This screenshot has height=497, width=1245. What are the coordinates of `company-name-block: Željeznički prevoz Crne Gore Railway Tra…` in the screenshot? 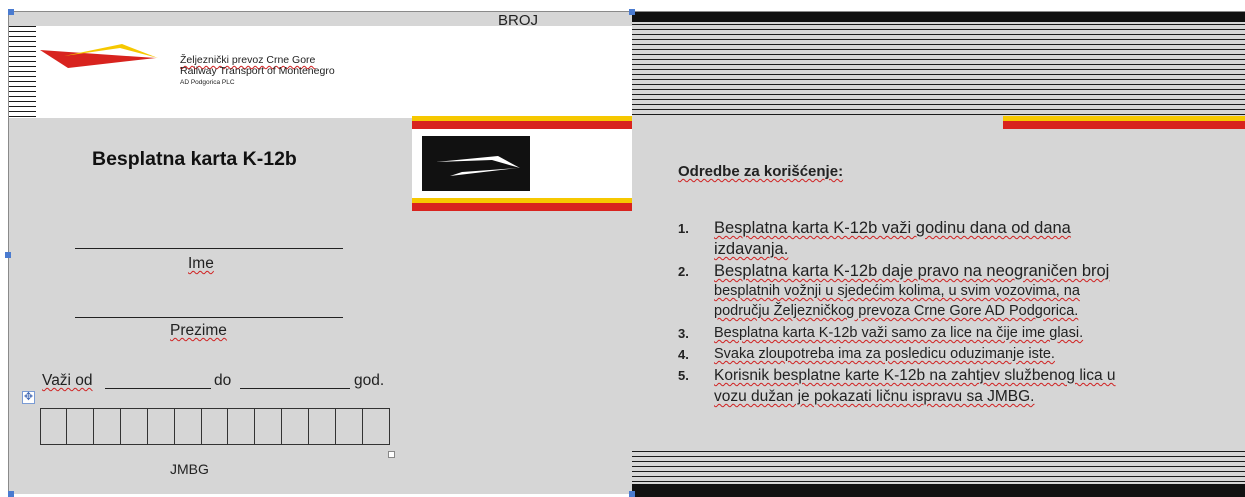 It's located at (257, 72).